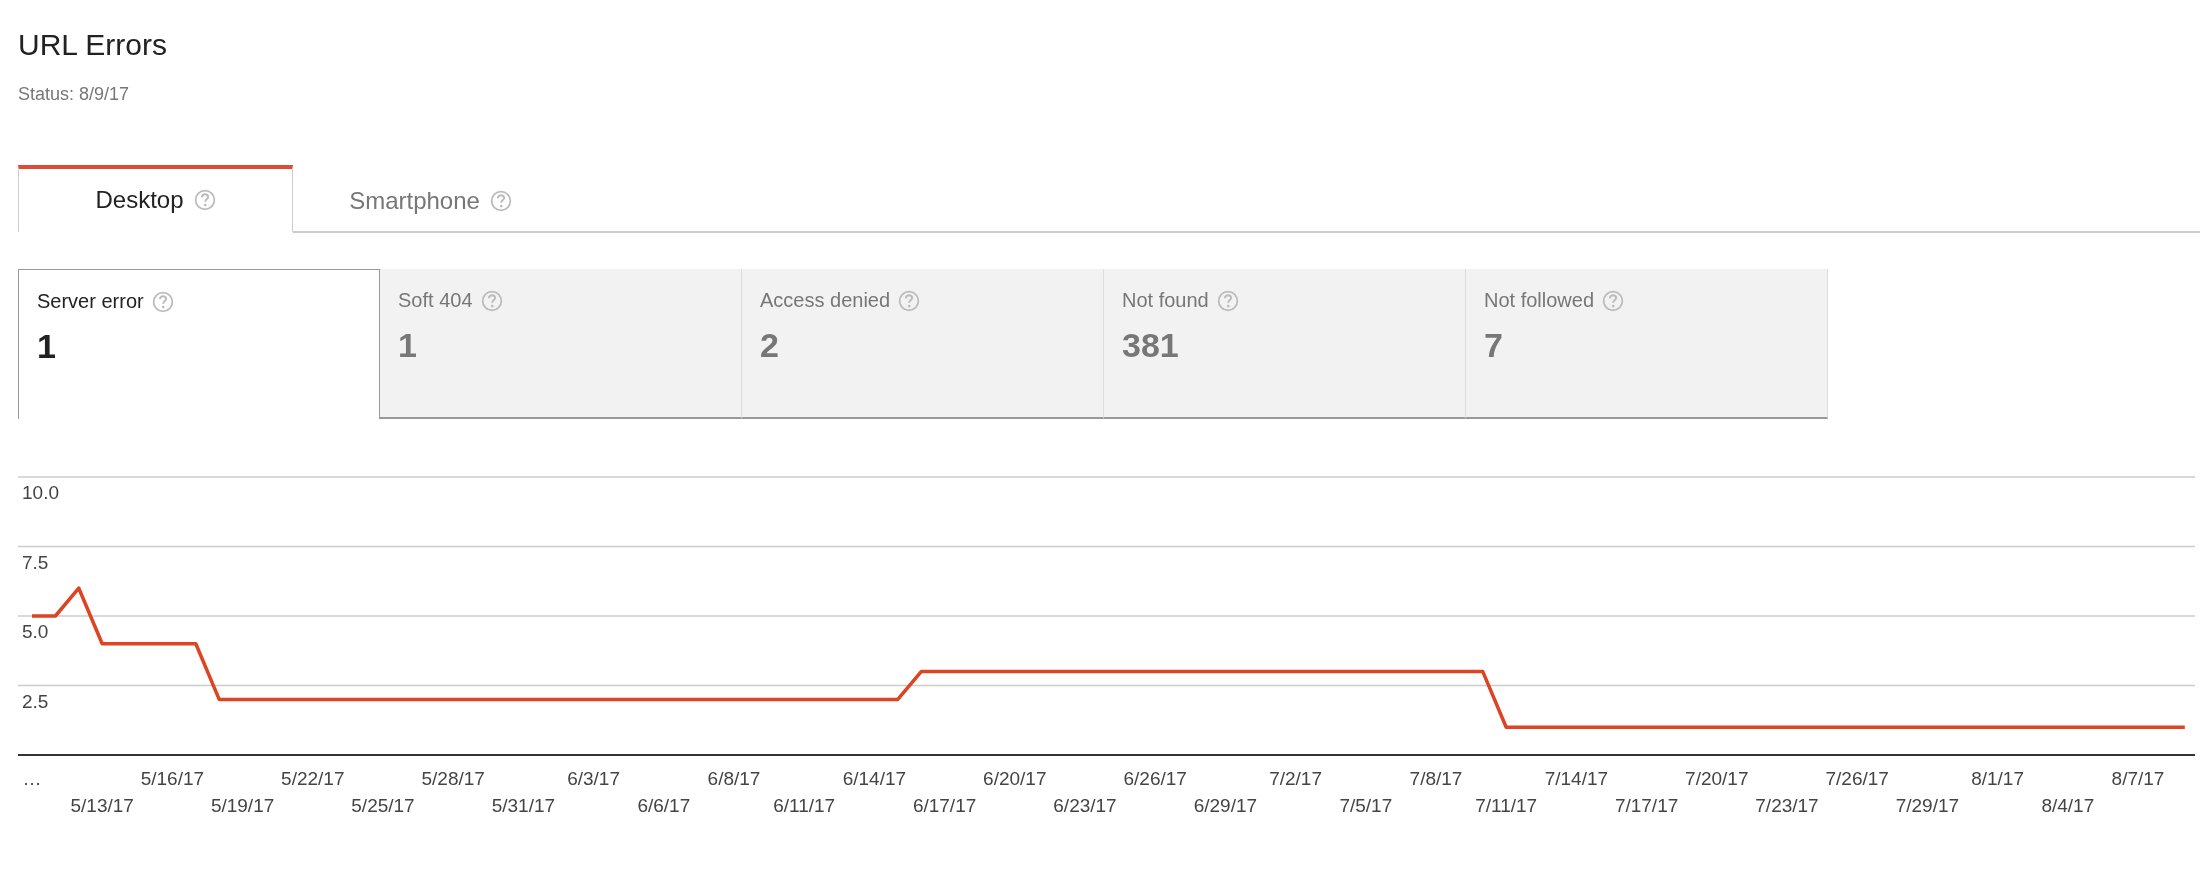 The image size is (2200, 878). I want to click on x-tick-label: 7/11/17, so click(1506, 805).